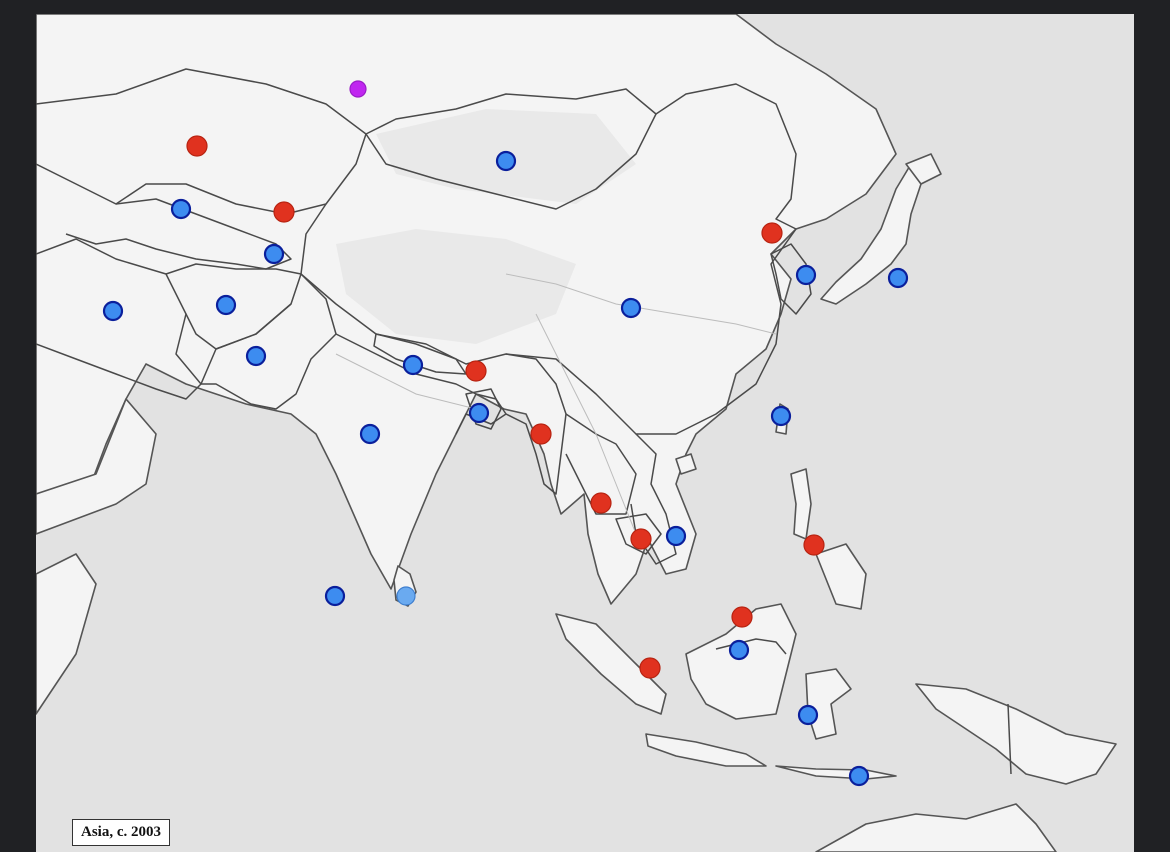 The width and height of the screenshot is (1170, 852). Describe the element at coordinates (828, 704) in the screenshot. I see `sulawesi` at that location.